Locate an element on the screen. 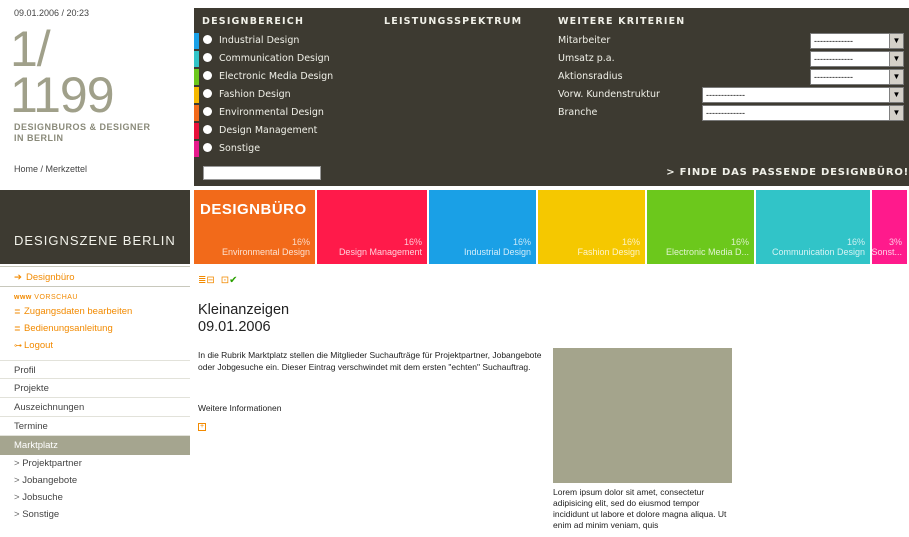  send-check-icon: ⊡✔ is located at coordinates (232, 280).